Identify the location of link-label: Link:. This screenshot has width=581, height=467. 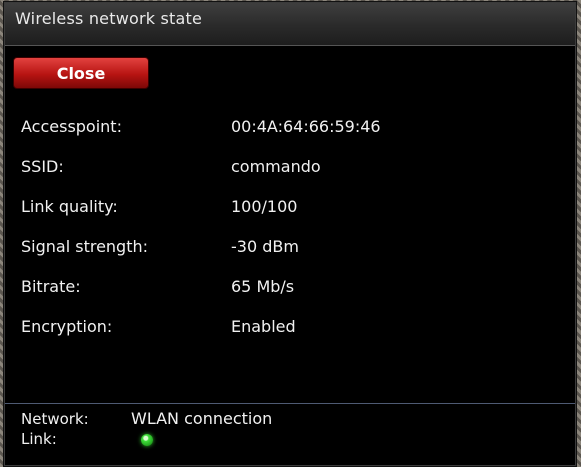
(39, 439).